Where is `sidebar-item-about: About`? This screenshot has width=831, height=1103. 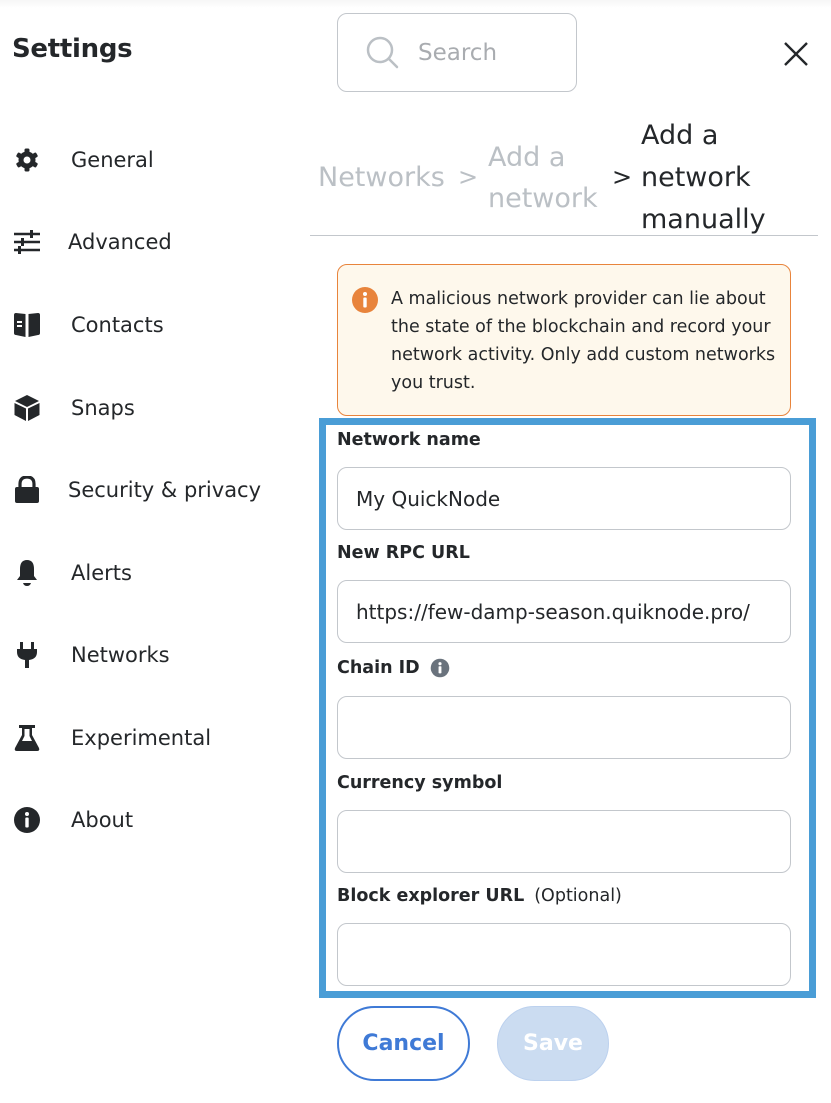
sidebar-item-about: About is located at coordinates (150, 820).